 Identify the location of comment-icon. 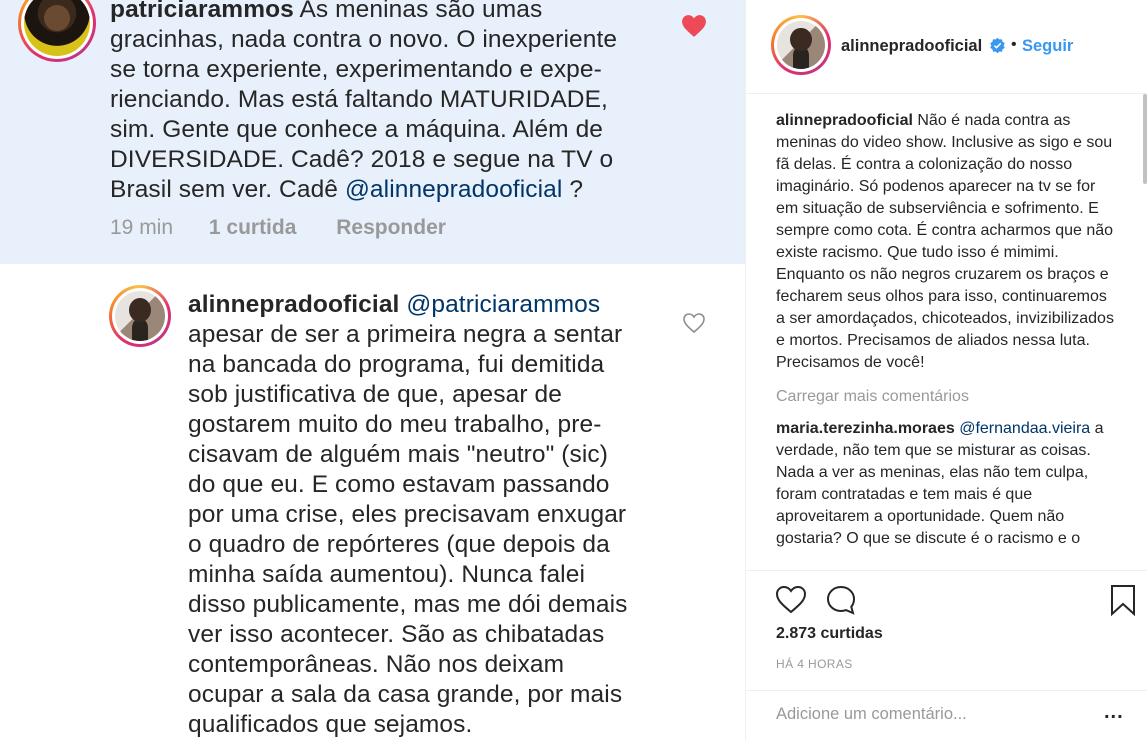
(841, 600).